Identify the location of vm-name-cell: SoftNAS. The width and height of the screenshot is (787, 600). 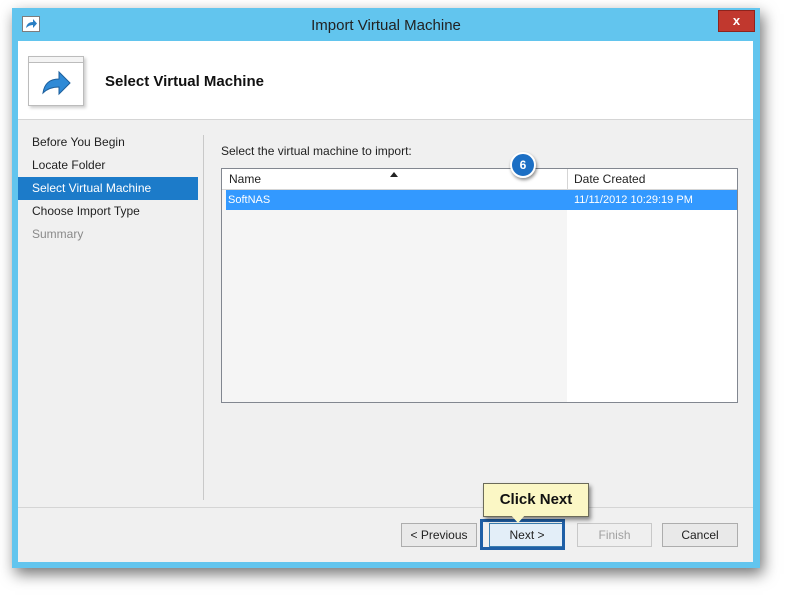
(249, 200).